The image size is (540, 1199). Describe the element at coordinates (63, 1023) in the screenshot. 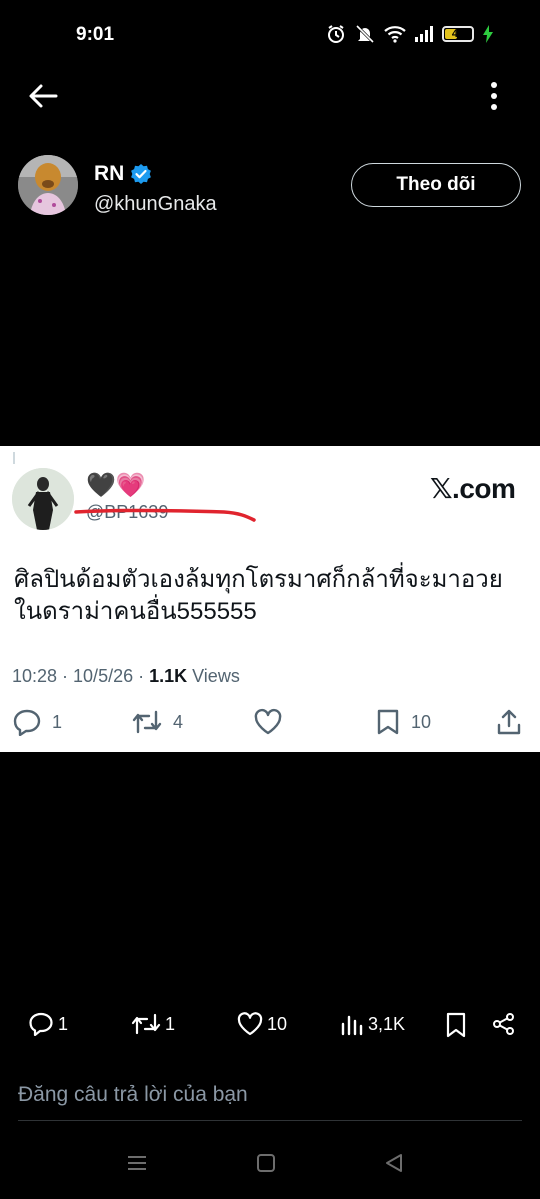

I see `reply-count: 1` at that location.